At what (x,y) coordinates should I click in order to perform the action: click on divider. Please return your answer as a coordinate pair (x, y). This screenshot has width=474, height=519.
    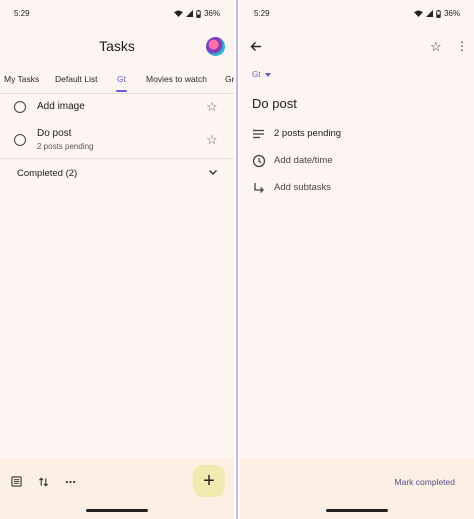
    Looking at the image, I should click on (117, 158).